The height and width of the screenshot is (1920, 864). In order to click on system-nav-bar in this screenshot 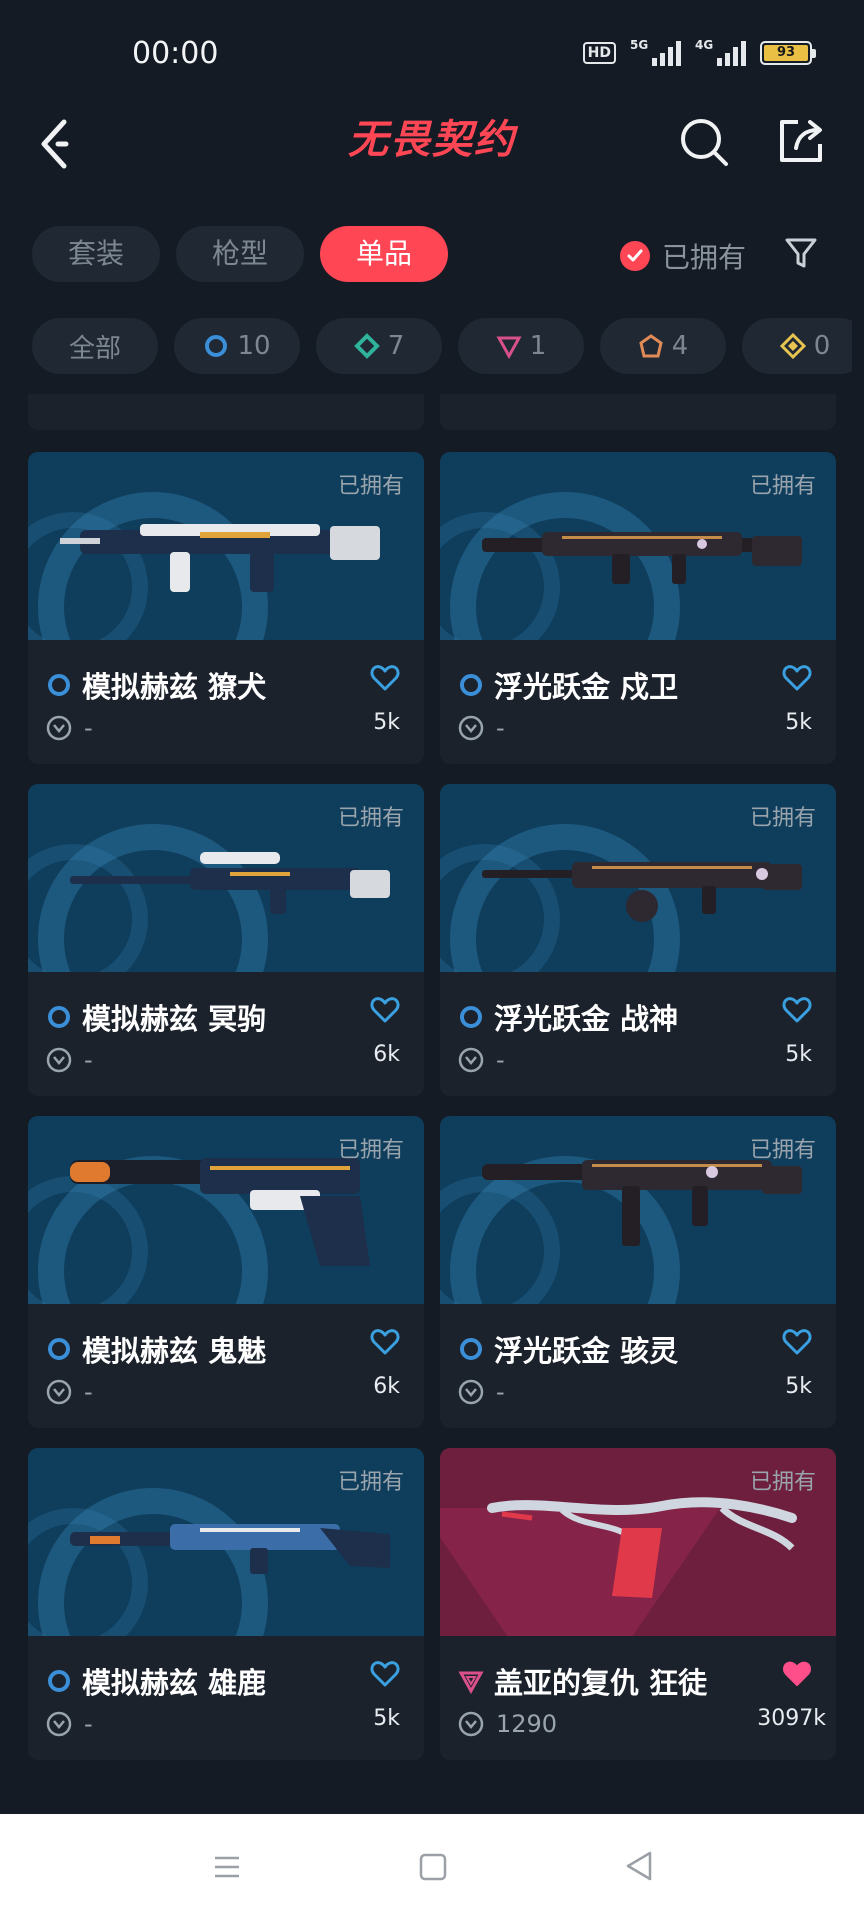, I will do `click(432, 1867)`.